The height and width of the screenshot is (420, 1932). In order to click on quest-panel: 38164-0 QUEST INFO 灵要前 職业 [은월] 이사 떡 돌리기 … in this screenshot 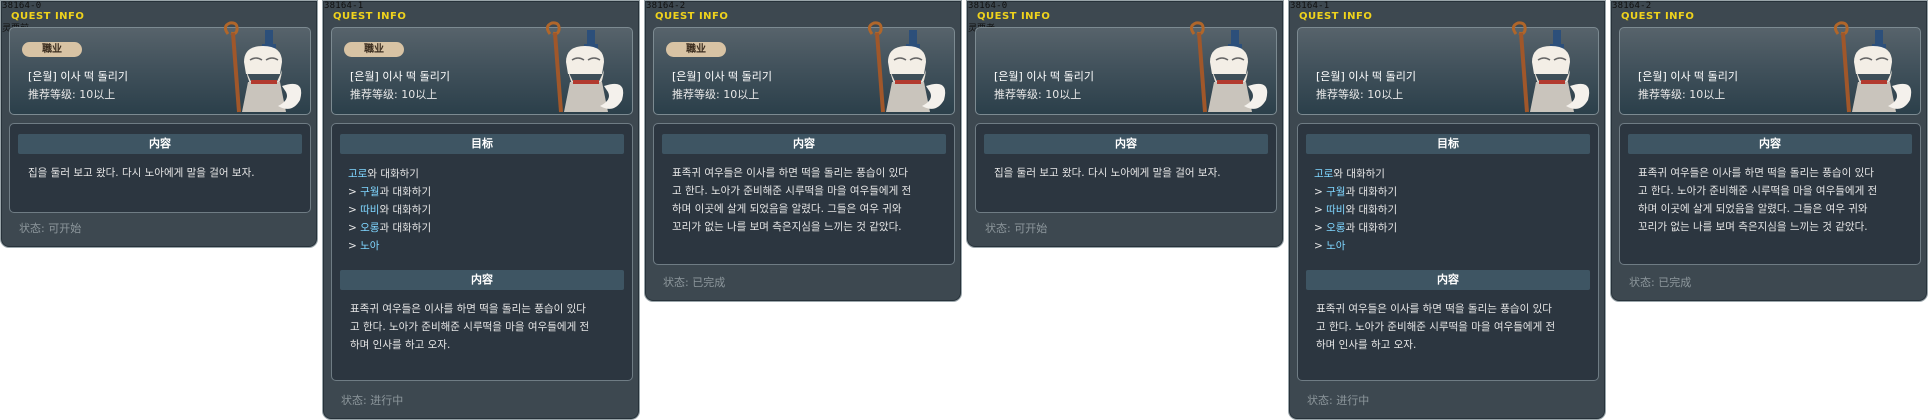, I will do `click(159, 124)`.